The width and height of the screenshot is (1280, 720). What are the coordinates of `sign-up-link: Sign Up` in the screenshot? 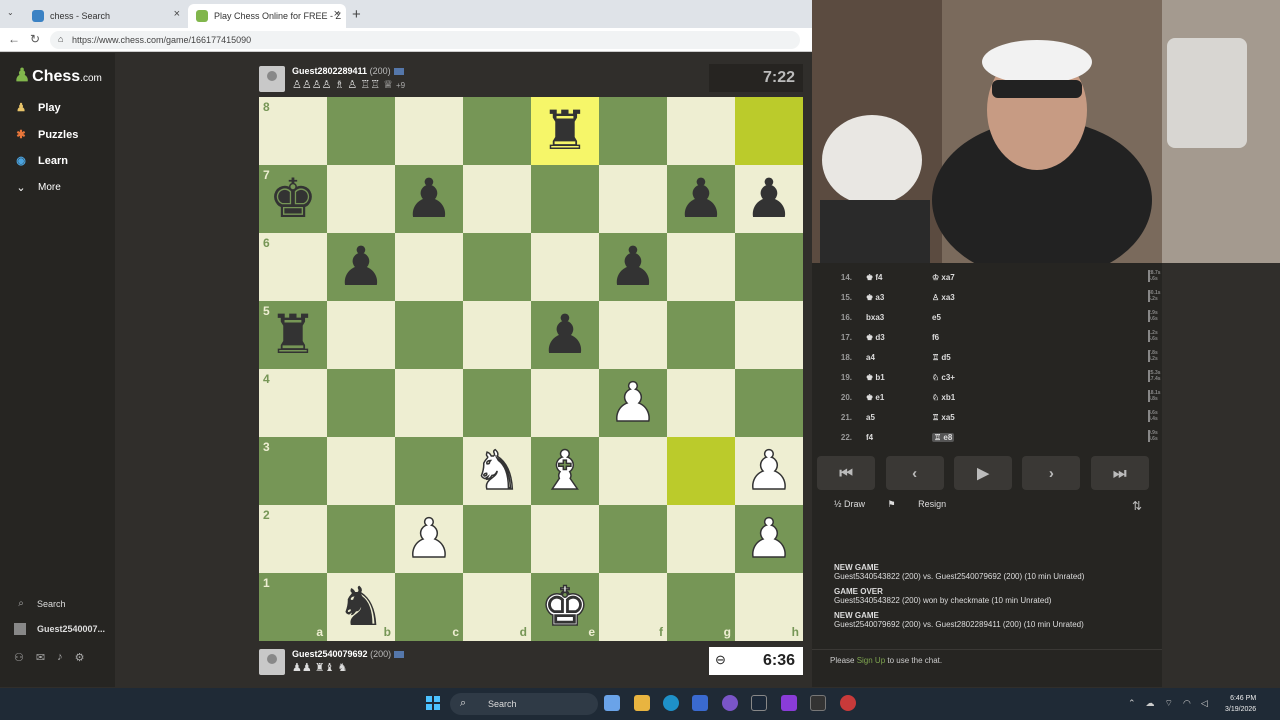 It's located at (871, 660).